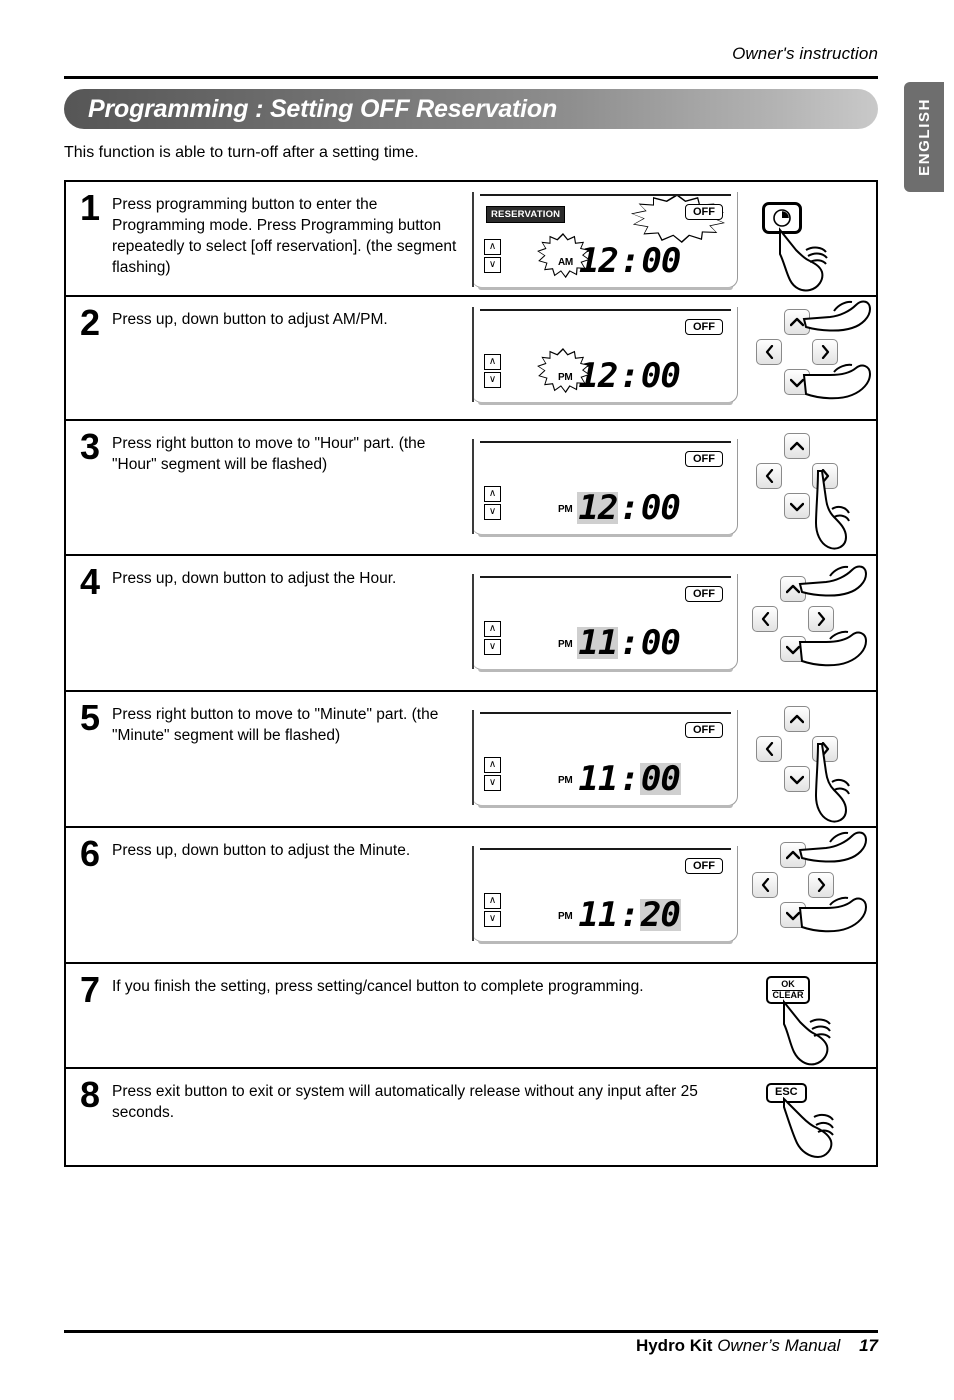 Image resolution: width=954 pixels, height=1400 pixels. Describe the element at coordinates (677, 220) in the screenshot. I see `off-flash-starburst` at that location.